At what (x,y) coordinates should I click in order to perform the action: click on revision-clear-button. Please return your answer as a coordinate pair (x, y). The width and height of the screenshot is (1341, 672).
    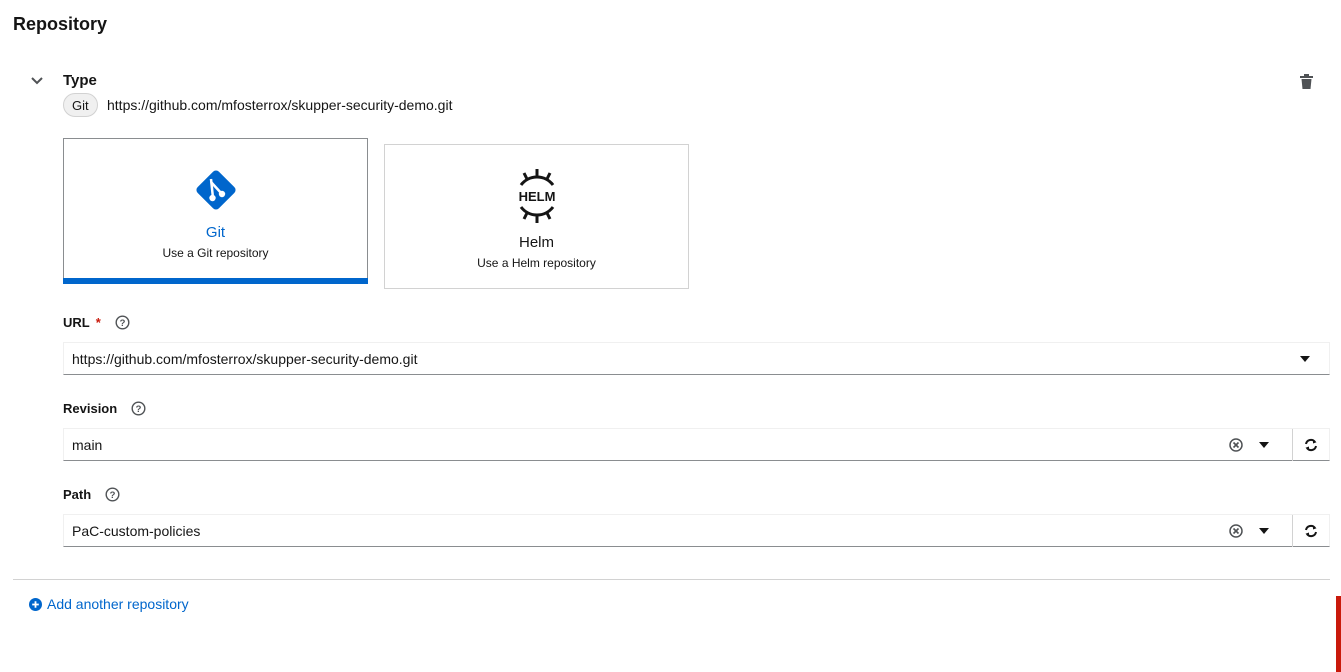
    Looking at the image, I should click on (1236, 444).